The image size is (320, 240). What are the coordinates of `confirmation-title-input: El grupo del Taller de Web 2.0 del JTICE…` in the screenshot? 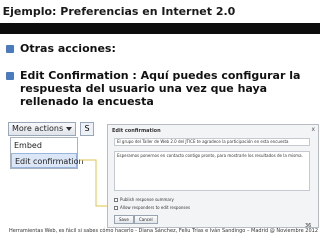 It's located at (212, 142).